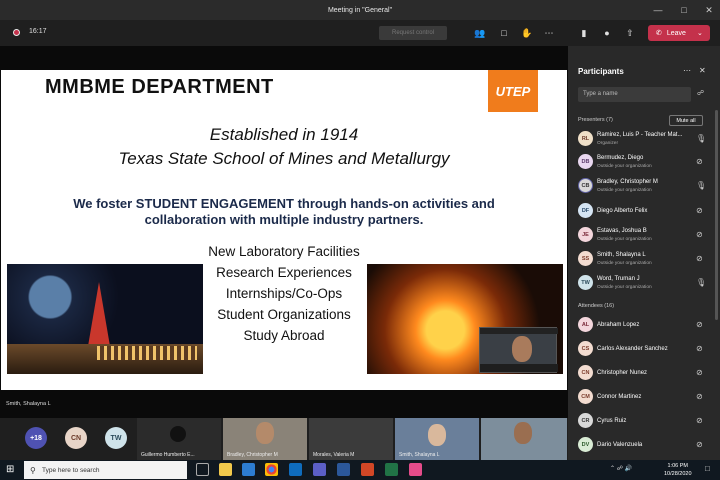  Describe the element at coordinates (584, 33) in the screenshot. I see `camera-icon: ▮` at that location.